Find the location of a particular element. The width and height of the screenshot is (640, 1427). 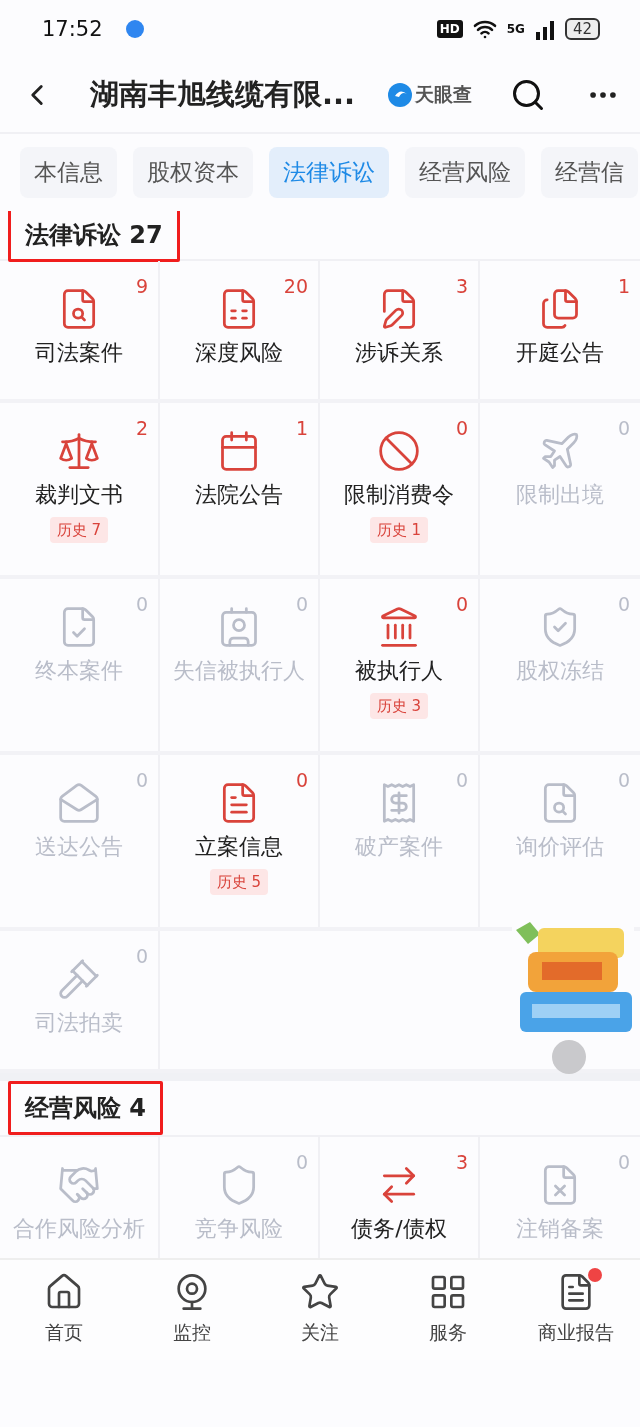

category-tile: 20 深度风险 is located at coordinates (240, 330).